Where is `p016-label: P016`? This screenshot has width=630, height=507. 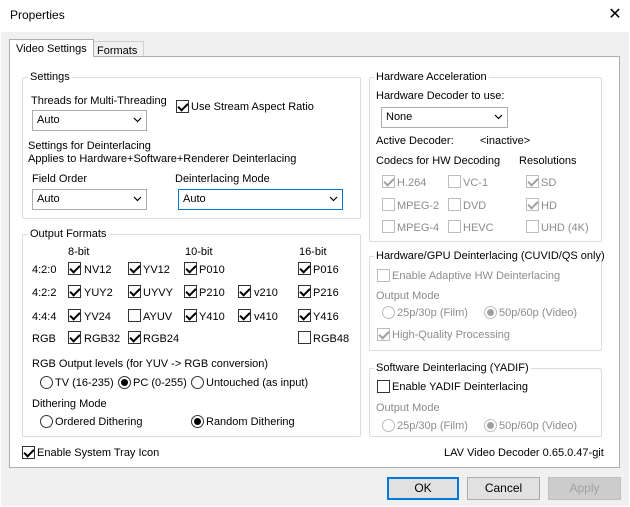
p016-label: P016 is located at coordinates (326, 270).